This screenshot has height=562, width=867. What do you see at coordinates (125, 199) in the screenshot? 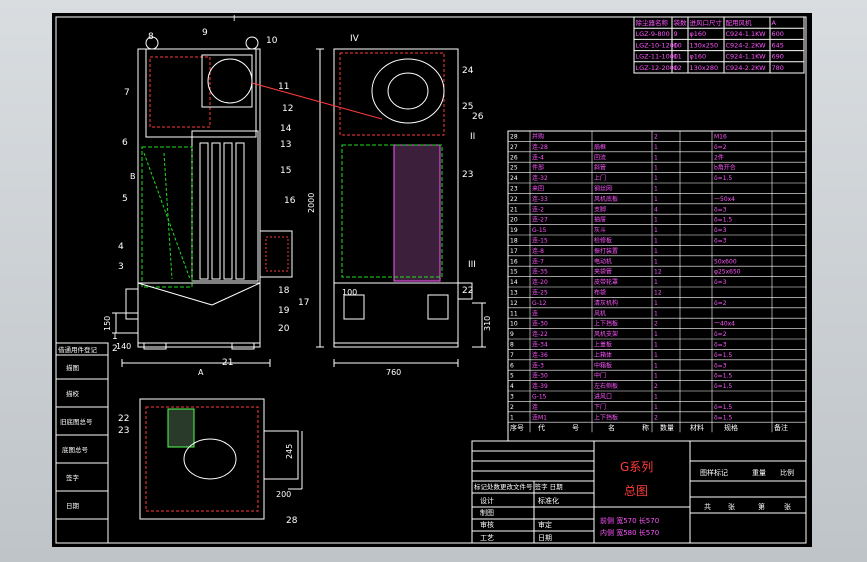
I see `callout: 5` at bounding box center [125, 199].